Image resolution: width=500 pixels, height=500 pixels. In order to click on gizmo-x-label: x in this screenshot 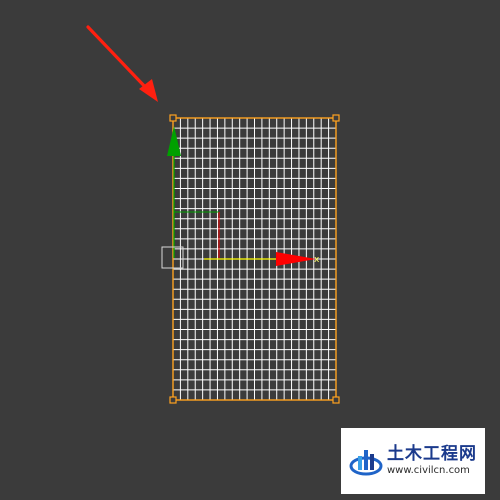, I will do `click(317, 260)`.